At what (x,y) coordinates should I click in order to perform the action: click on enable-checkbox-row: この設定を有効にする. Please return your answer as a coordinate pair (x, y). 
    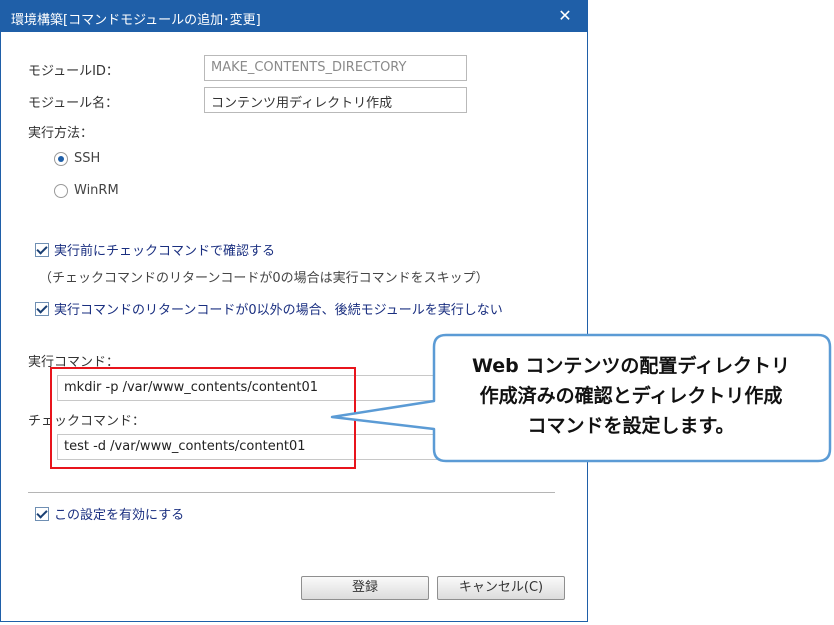
    Looking at the image, I should click on (109, 513).